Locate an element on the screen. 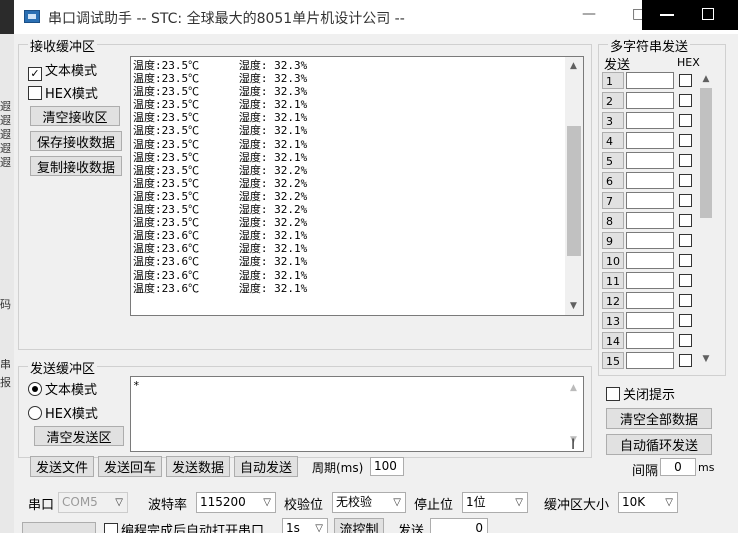 The width and height of the screenshot is (738, 533). multi-send-row-button: 1 is located at coordinates (613, 80).